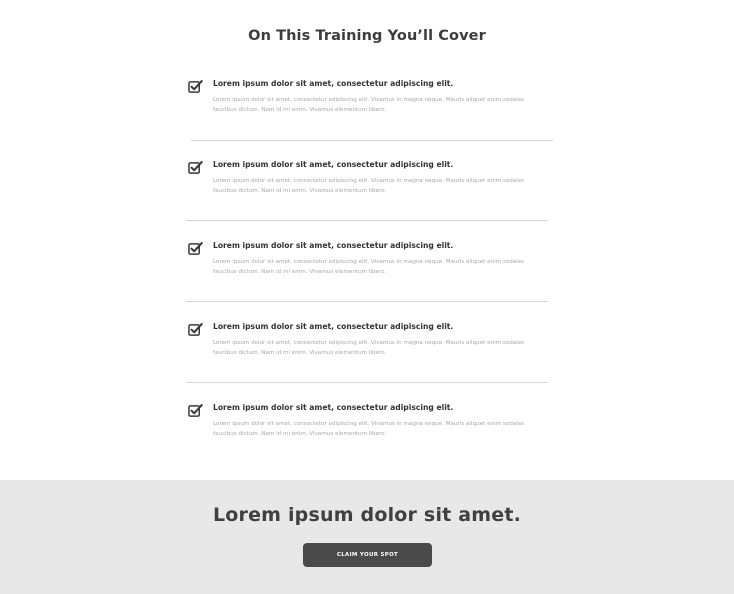 Image resolution: width=734 pixels, height=594 pixels. What do you see at coordinates (367, 515) in the screenshot?
I see `cta-heading: Lorem ipsum dolor sit amet.` at bounding box center [367, 515].